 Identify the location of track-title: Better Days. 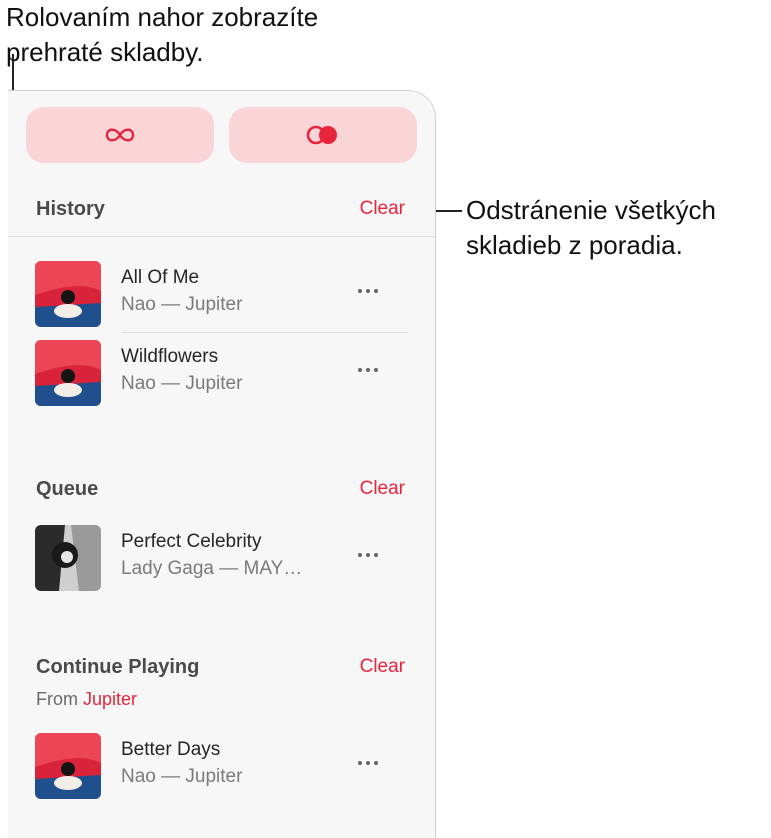
(171, 749).